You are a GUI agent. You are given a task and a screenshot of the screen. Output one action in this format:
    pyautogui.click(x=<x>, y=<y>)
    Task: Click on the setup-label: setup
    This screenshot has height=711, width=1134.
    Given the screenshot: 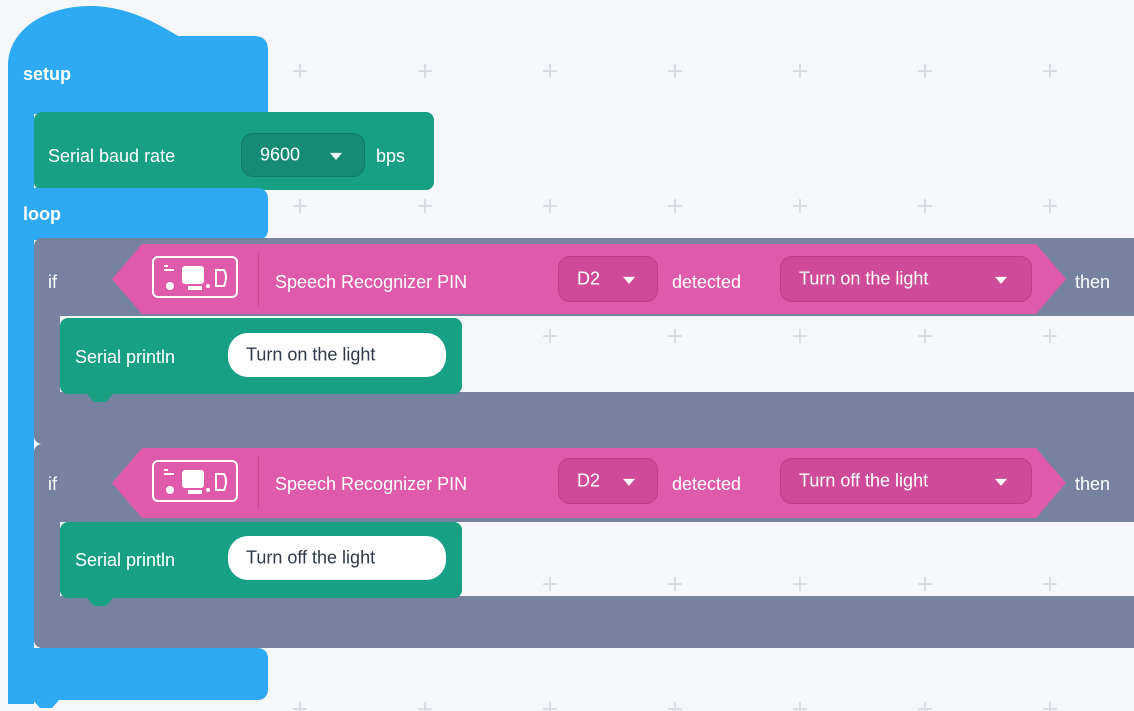 What is the action you would take?
    pyautogui.click(x=47, y=74)
    